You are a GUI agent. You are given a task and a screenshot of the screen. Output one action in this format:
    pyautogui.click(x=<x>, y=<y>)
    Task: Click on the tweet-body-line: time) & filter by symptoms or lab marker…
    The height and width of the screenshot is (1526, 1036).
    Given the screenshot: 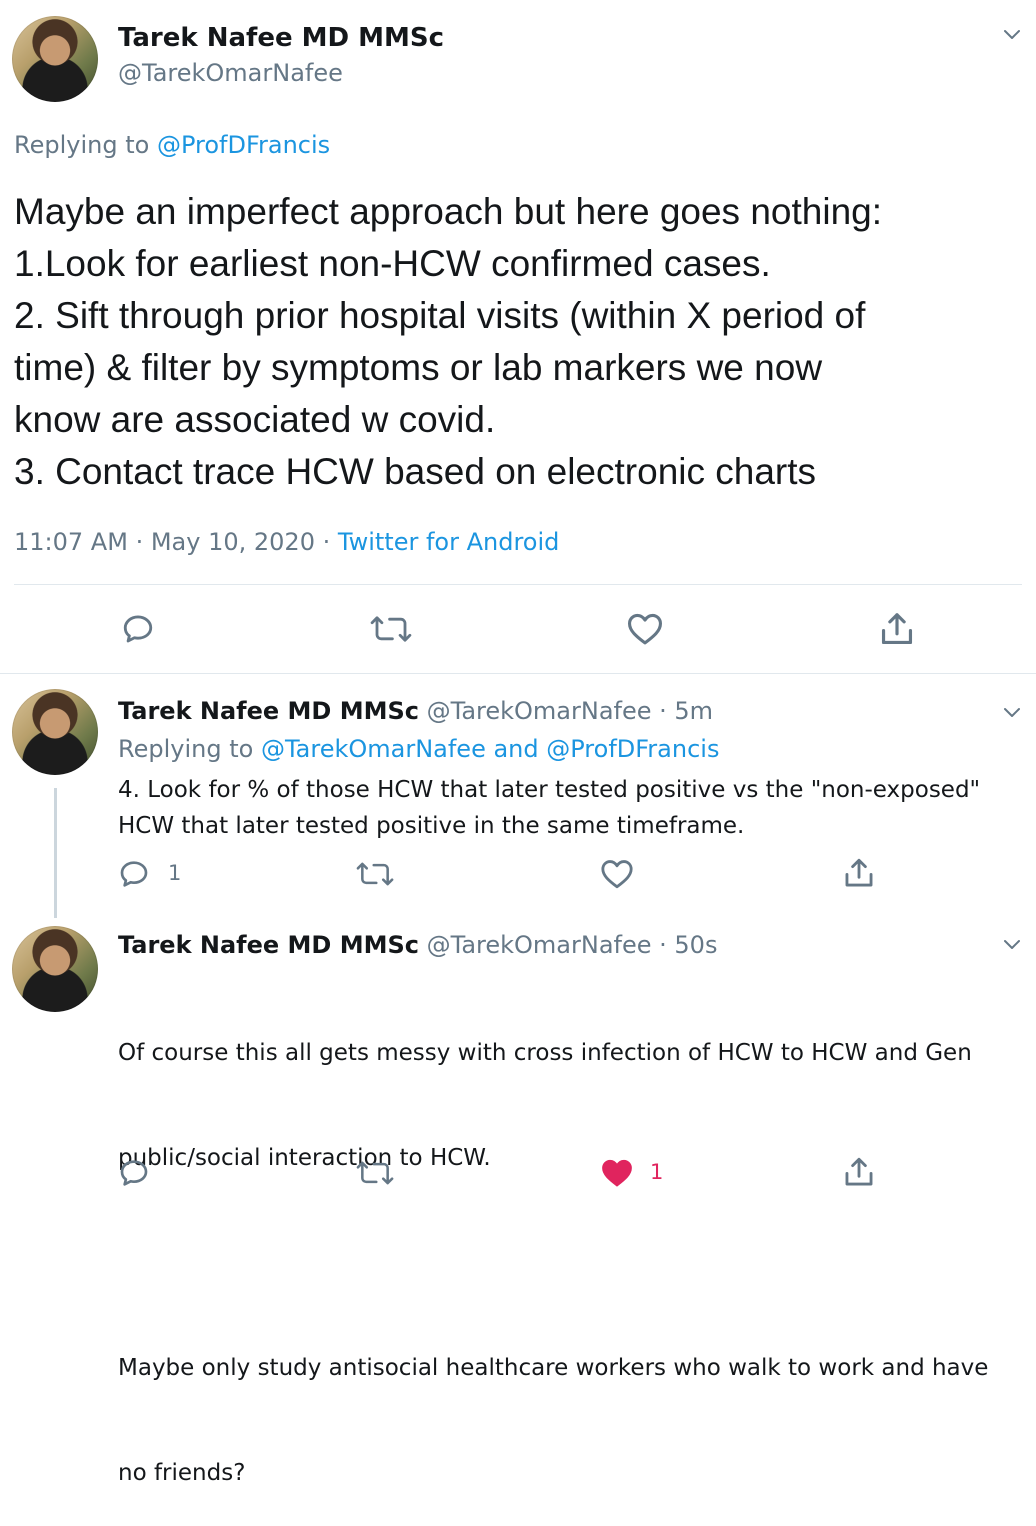 What is the action you would take?
    pyautogui.click(x=418, y=367)
    